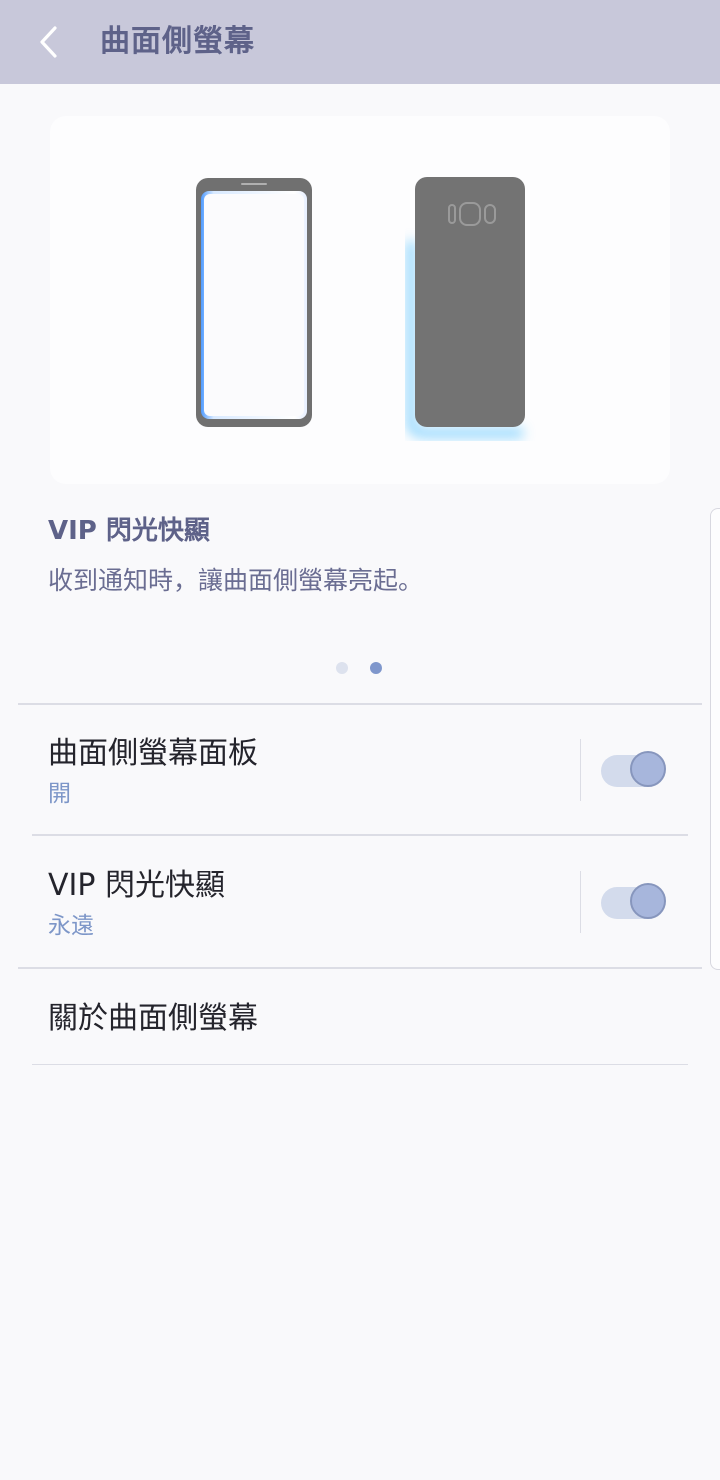 Image resolution: width=720 pixels, height=1480 pixels. Describe the element at coordinates (360, 901) in the screenshot. I see `setting-row-vip-flash: VIP 閃光快顯 永遠` at that location.